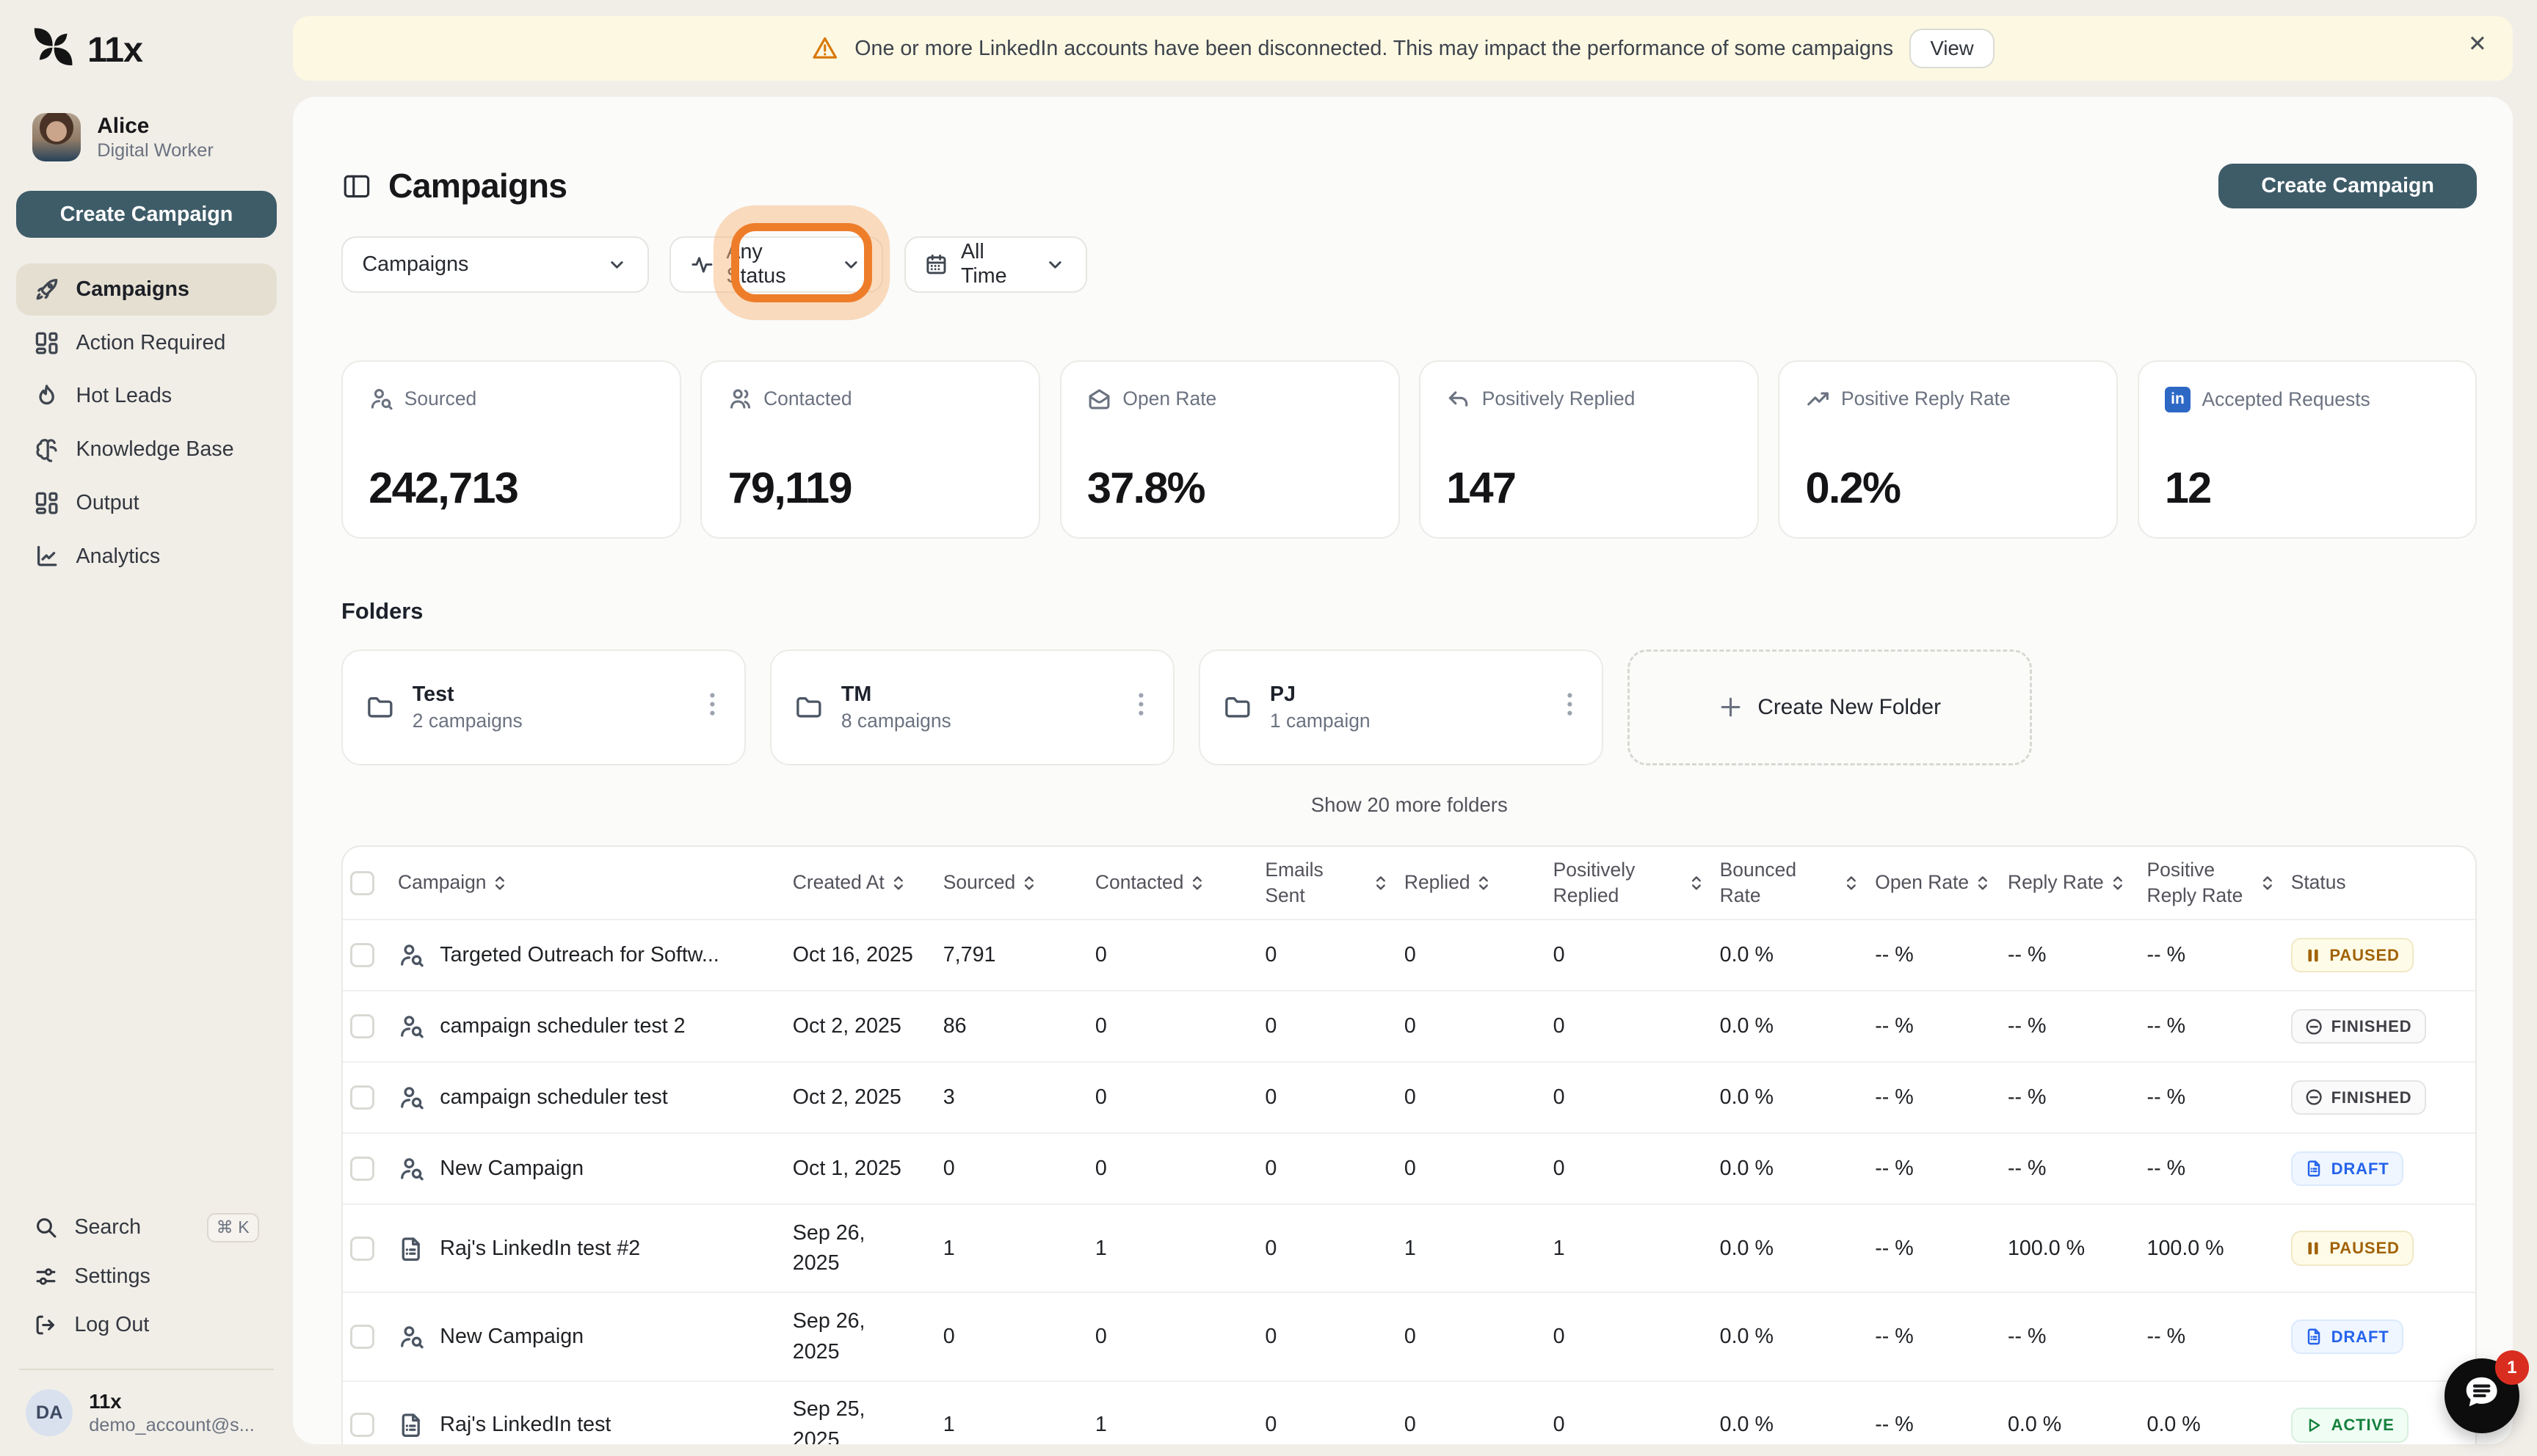 Image resolution: width=2537 pixels, height=1456 pixels. Describe the element at coordinates (2185, 1248) in the screenshot. I see `positive-reply-rate-cell: 100.0 %` at that location.